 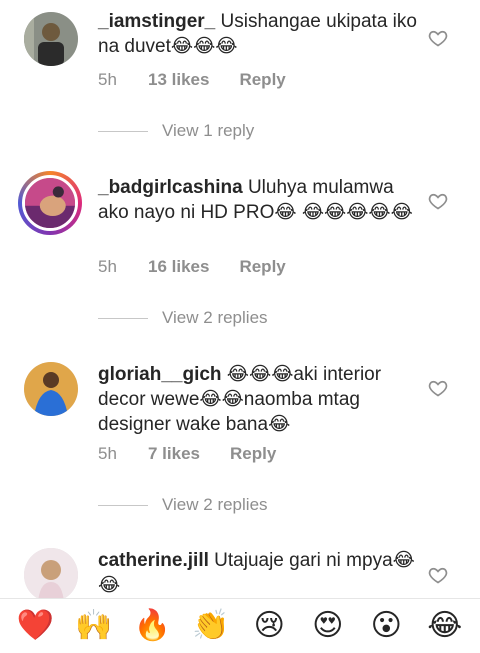 I want to click on comment-meta: 5h 13 likes Reply, so click(x=192, y=80).